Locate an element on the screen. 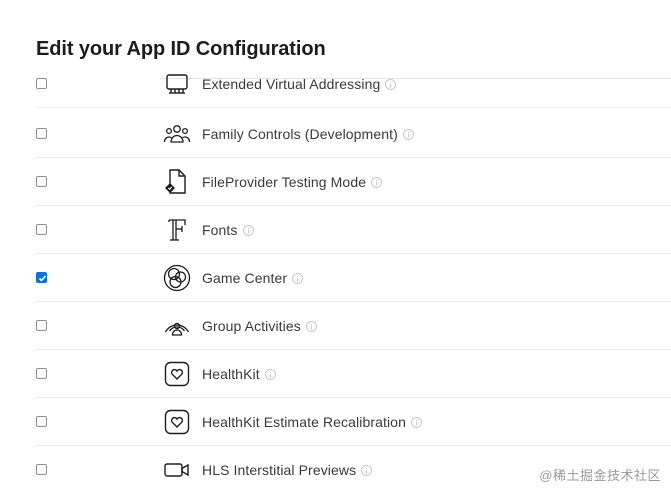 Image resolution: width=671 pixels, height=492 pixels. capability-row: HealthKit Estimate Recalibration is located at coordinates (335, 422).